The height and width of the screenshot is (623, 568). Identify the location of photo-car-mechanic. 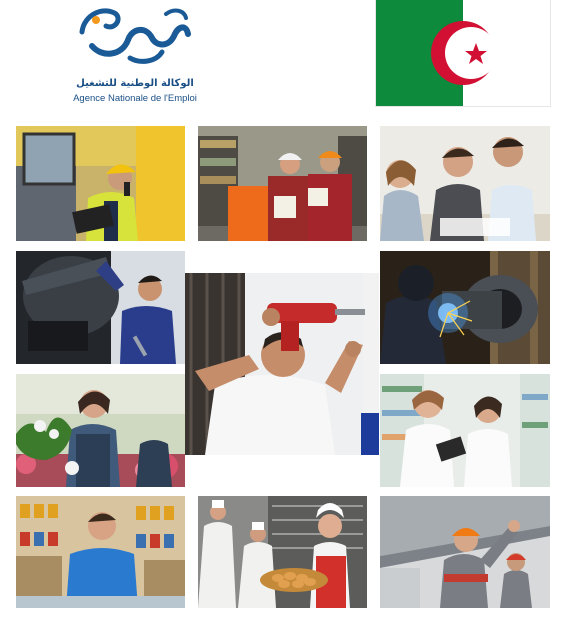
(100, 307).